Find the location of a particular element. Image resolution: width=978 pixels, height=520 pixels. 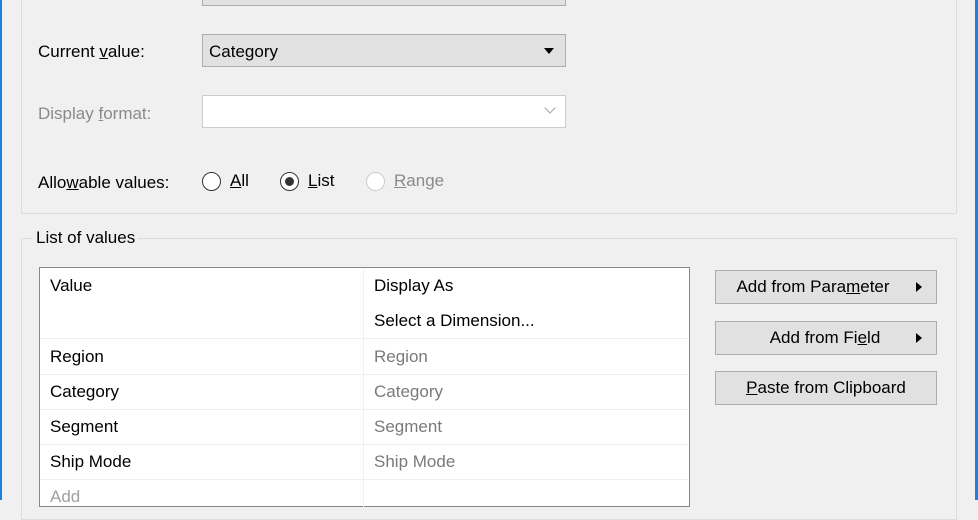

window-border-left is located at coordinates (1, 250).